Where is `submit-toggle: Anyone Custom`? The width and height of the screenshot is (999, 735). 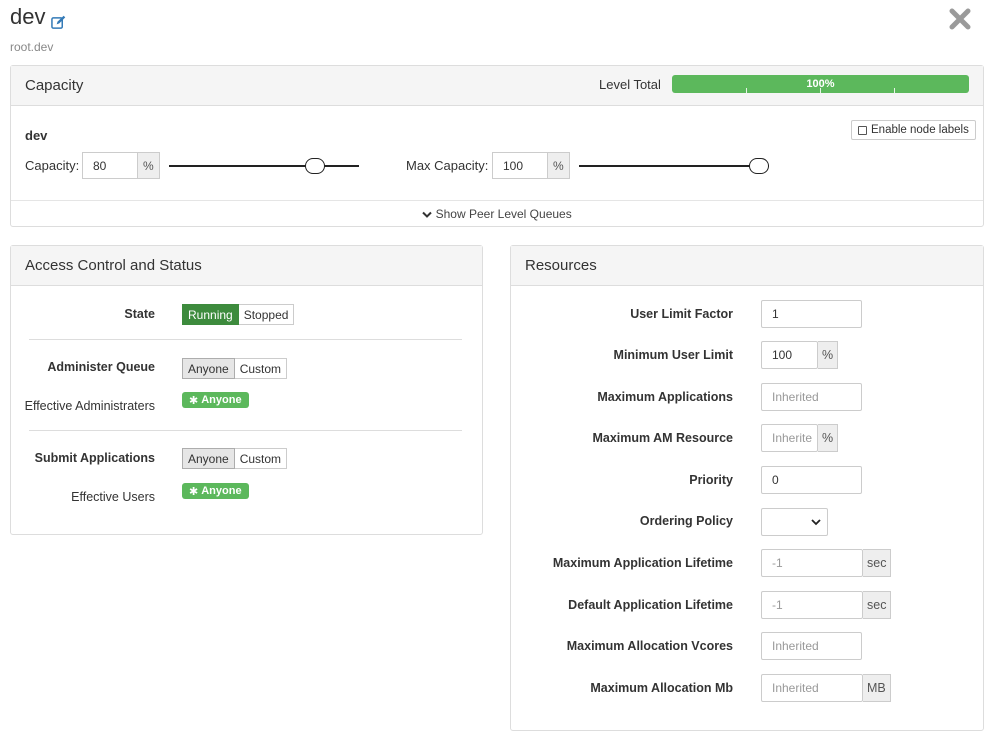
submit-toggle: Anyone Custom is located at coordinates (235, 458).